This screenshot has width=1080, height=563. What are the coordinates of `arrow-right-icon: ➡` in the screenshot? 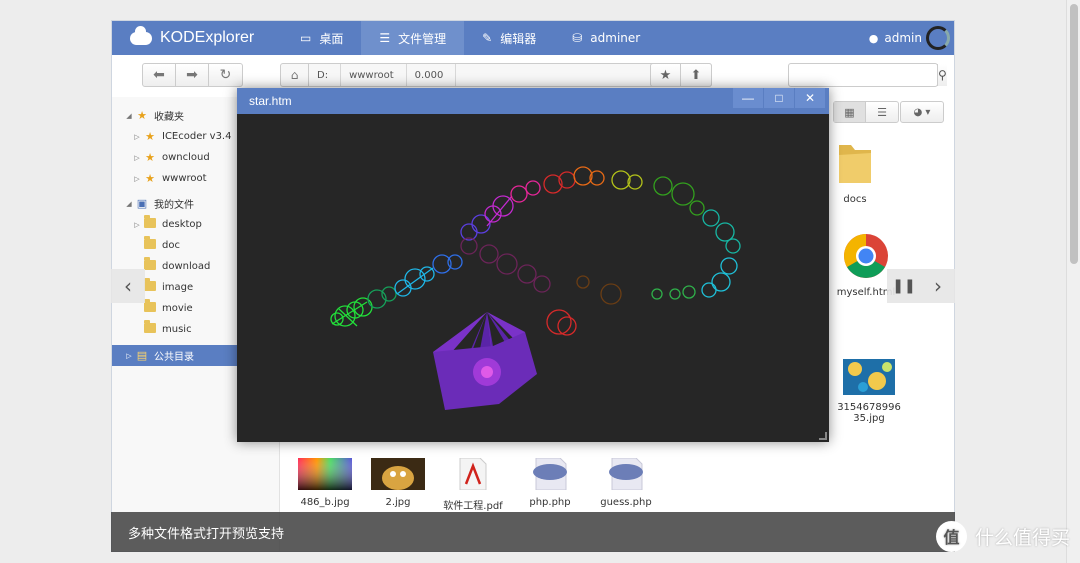 It's located at (192, 75).